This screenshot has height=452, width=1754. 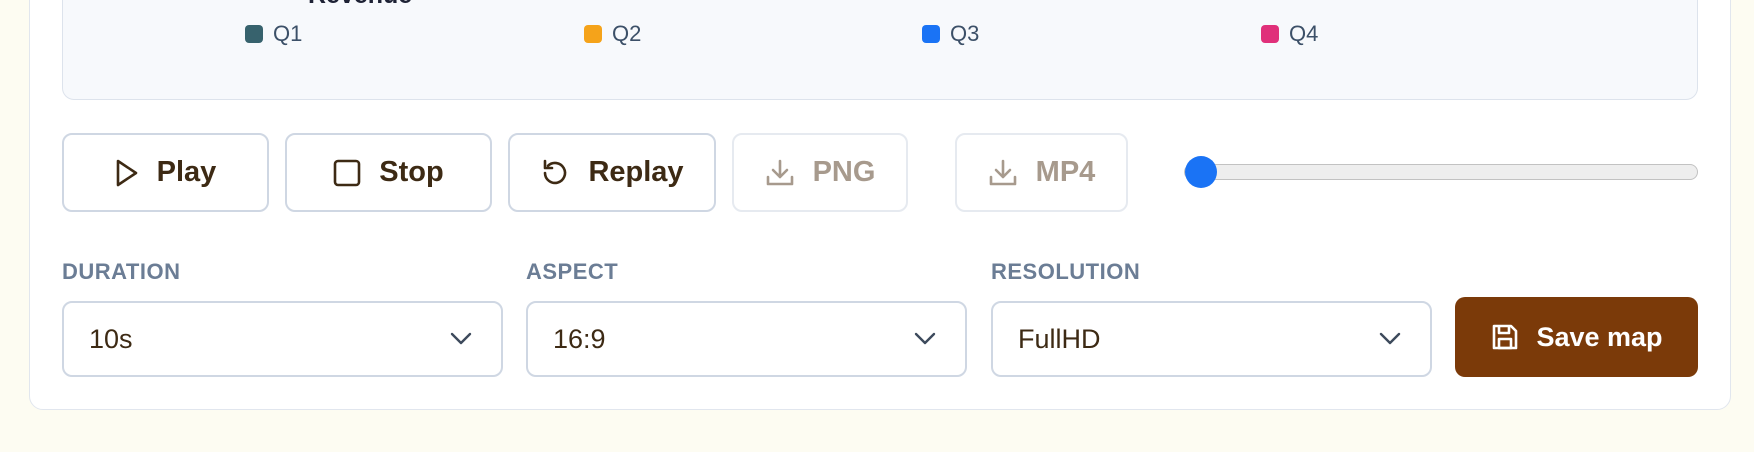 I want to click on slider-track, so click(x=1441, y=172).